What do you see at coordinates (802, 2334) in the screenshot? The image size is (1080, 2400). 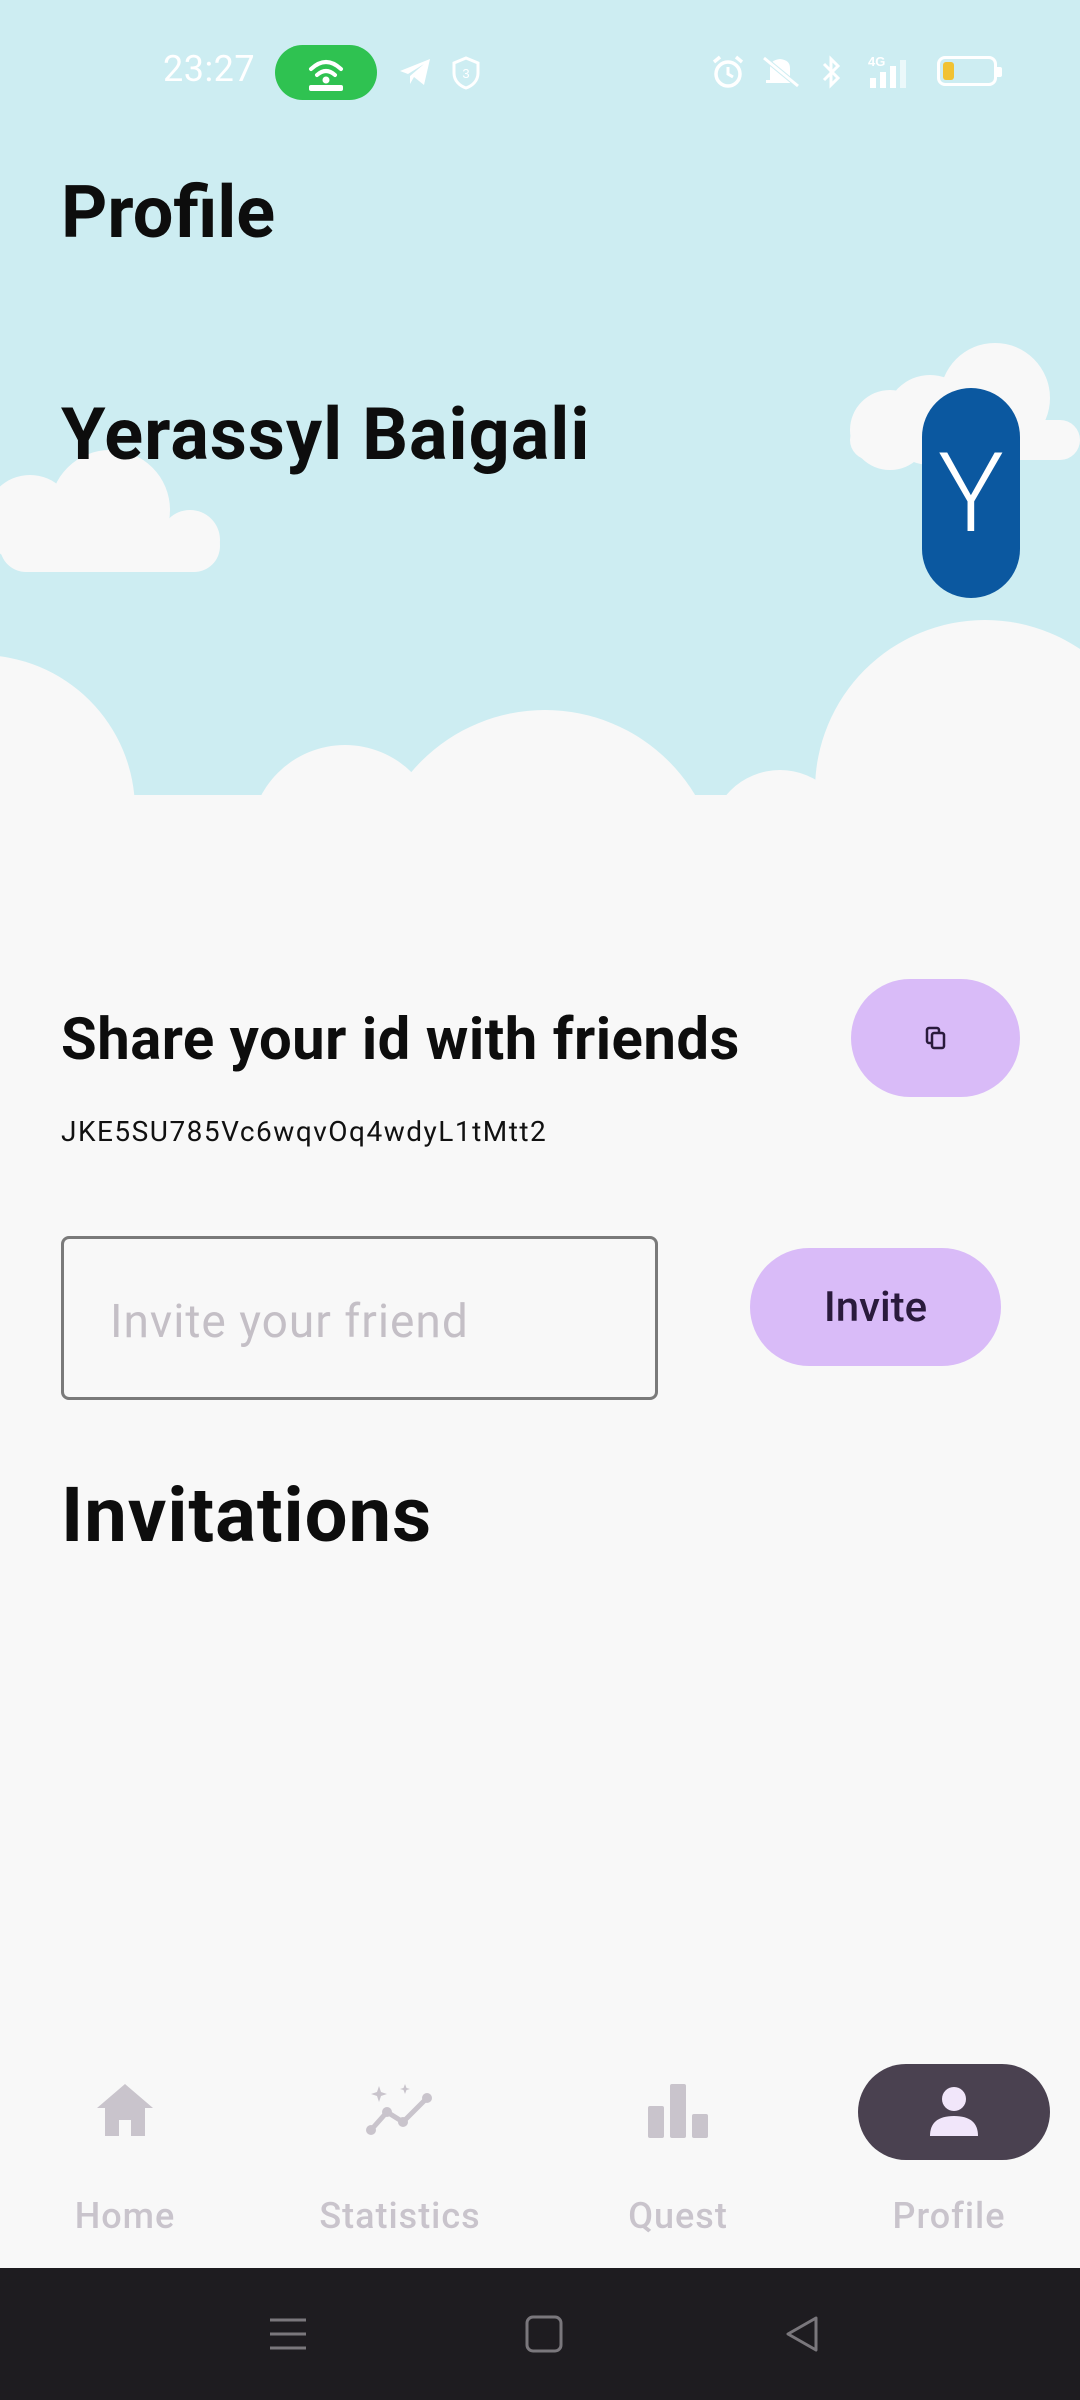 I see `back-triangle-icon` at bounding box center [802, 2334].